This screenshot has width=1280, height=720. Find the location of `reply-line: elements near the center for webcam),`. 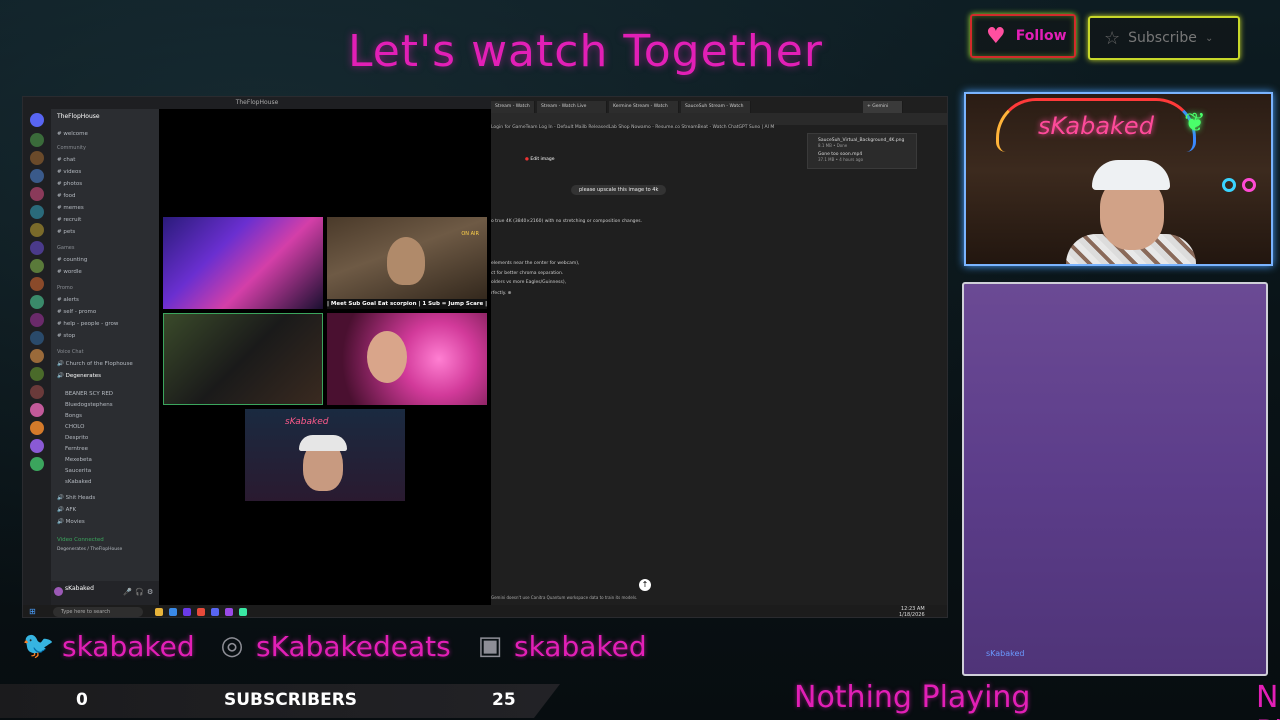

reply-line: elements near the center for webcam), is located at coordinates (535, 263).